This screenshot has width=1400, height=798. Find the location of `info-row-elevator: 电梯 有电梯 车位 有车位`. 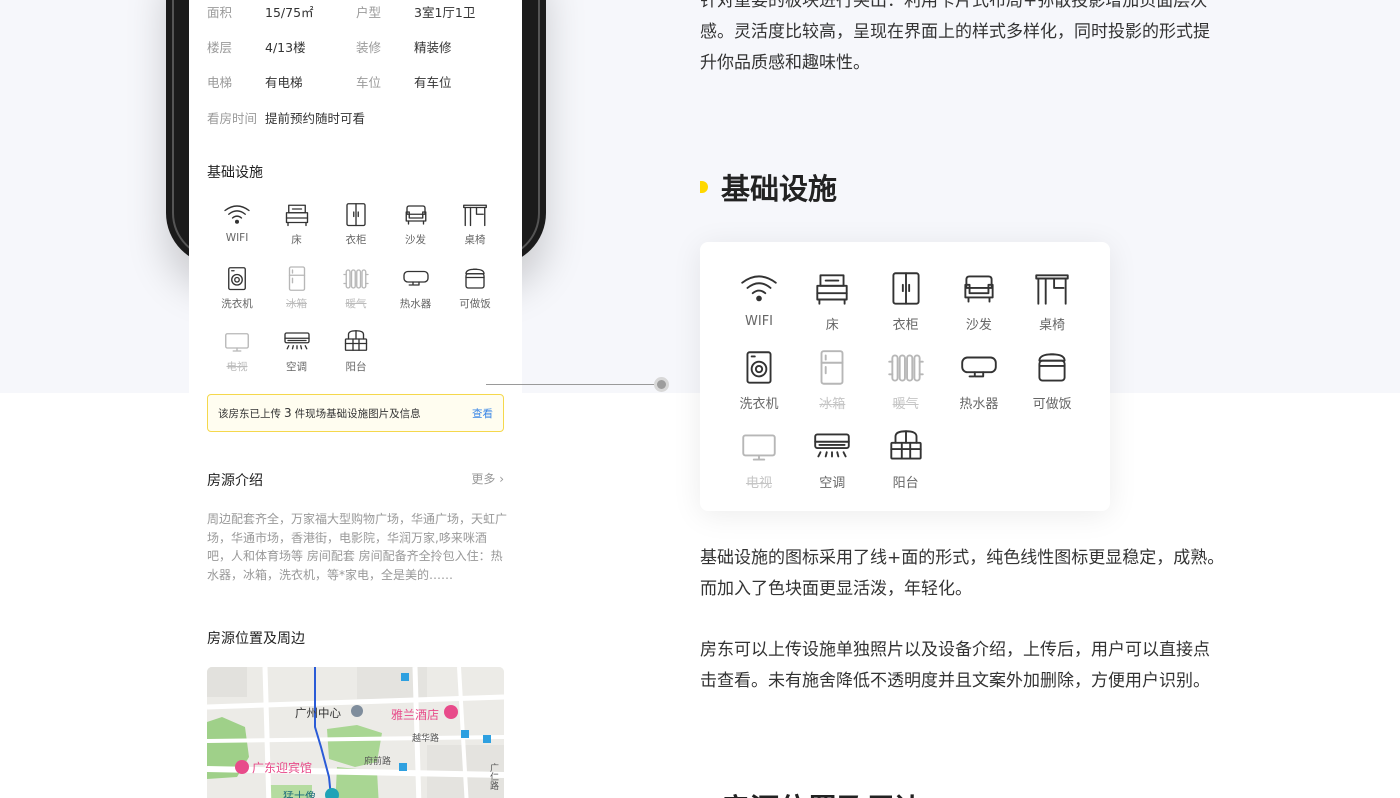

info-row-elevator: 电梯 有电梯 车位 有车位 is located at coordinates (356, 81).